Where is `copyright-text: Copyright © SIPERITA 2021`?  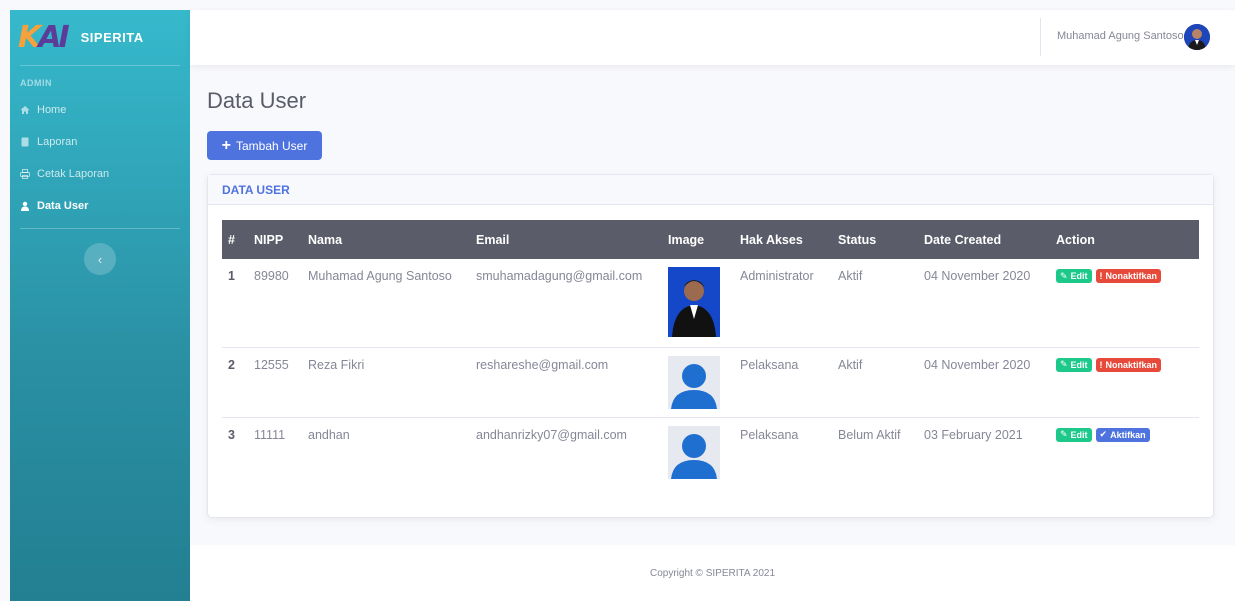 copyright-text: Copyright © SIPERITA 2021 is located at coordinates (712, 573).